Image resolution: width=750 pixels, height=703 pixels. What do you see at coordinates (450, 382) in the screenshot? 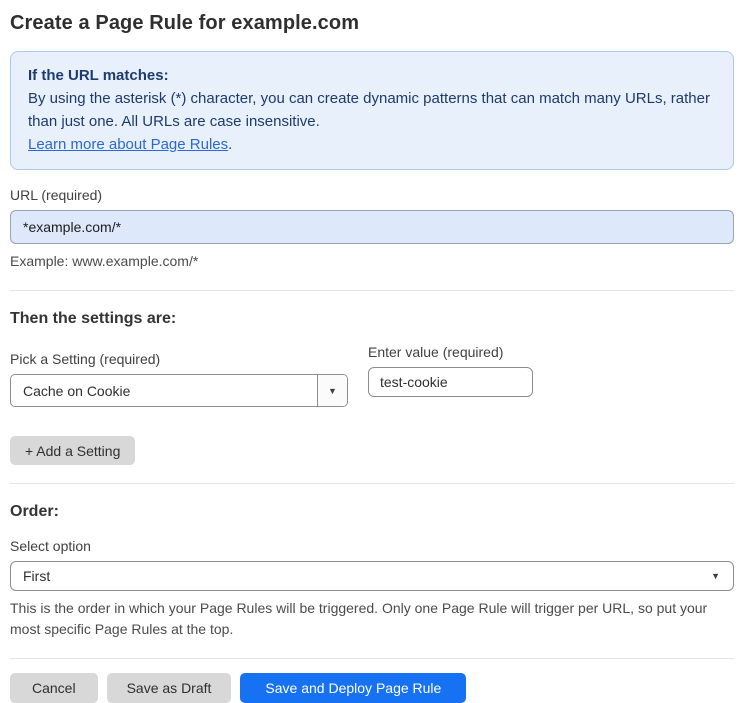
I see `setting-value-input` at bounding box center [450, 382].